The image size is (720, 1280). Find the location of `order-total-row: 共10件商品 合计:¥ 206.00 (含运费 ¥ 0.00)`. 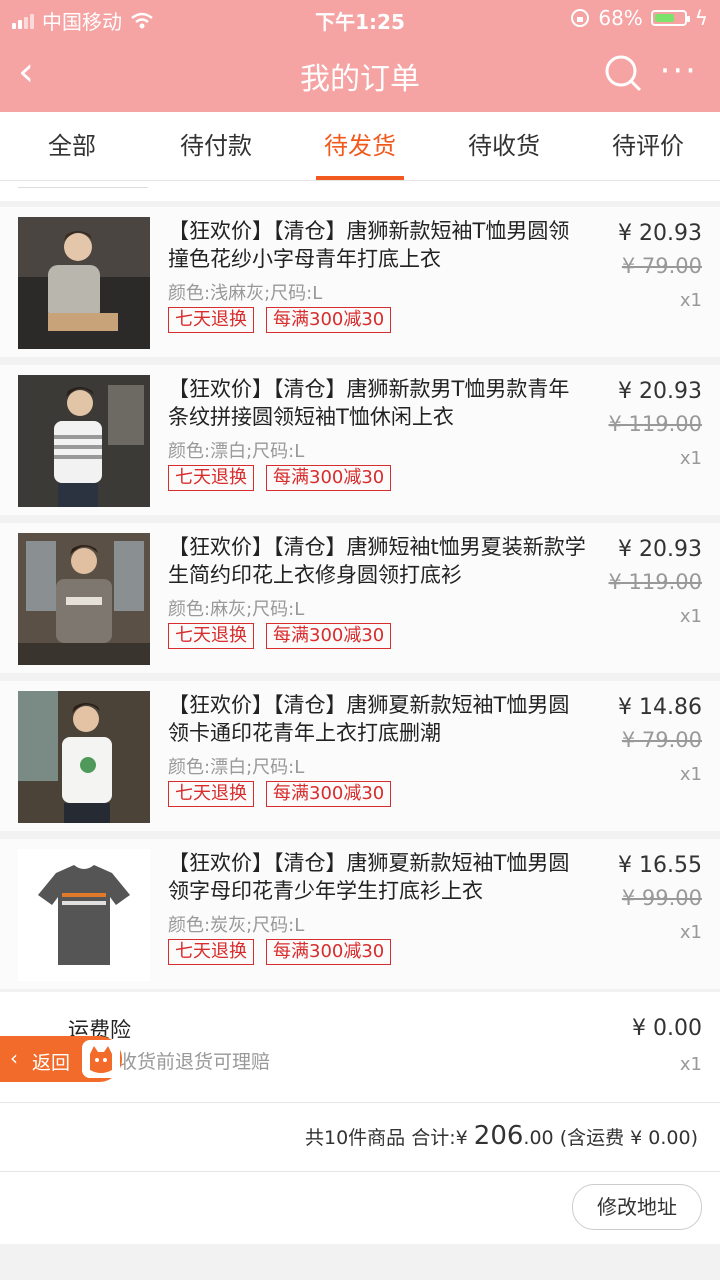

order-total-row: 共10件商品 合计:¥ 206.00 (含运费 ¥ 0.00) is located at coordinates (360, 1137).